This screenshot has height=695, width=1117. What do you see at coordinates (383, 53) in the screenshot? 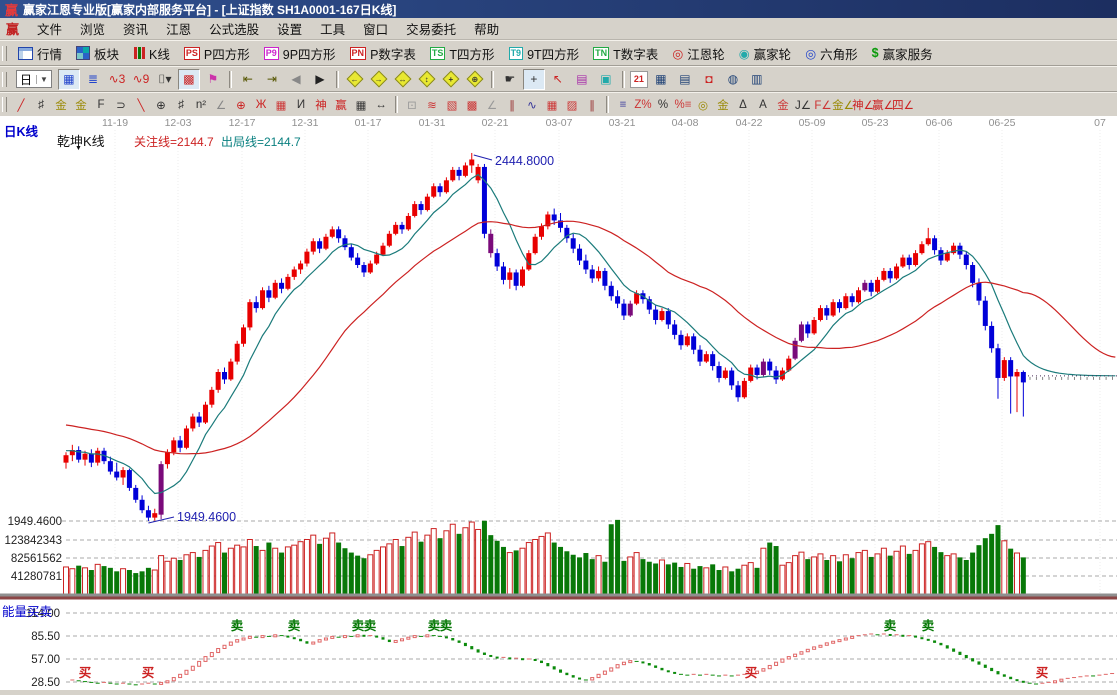
I see `p-number-button: PN P数字表` at bounding box center [383, 53].